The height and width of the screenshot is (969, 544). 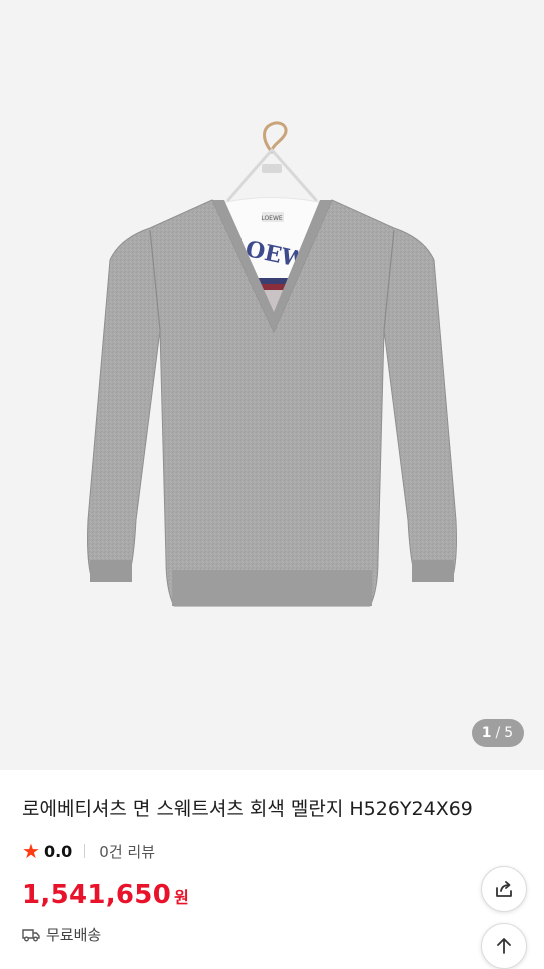 What do you see at coordinates (272, 161) in the screenshot?
I see `hanger` at bounding box center [272, 161].